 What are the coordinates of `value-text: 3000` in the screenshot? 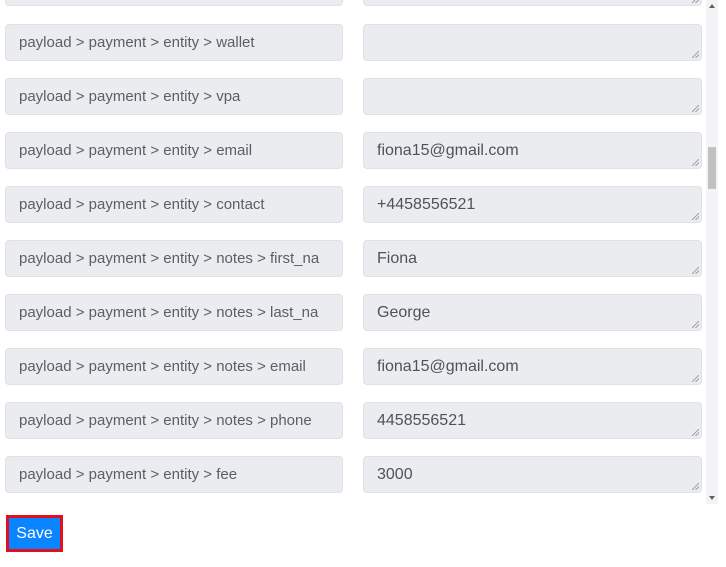 It's located at (395, 474).